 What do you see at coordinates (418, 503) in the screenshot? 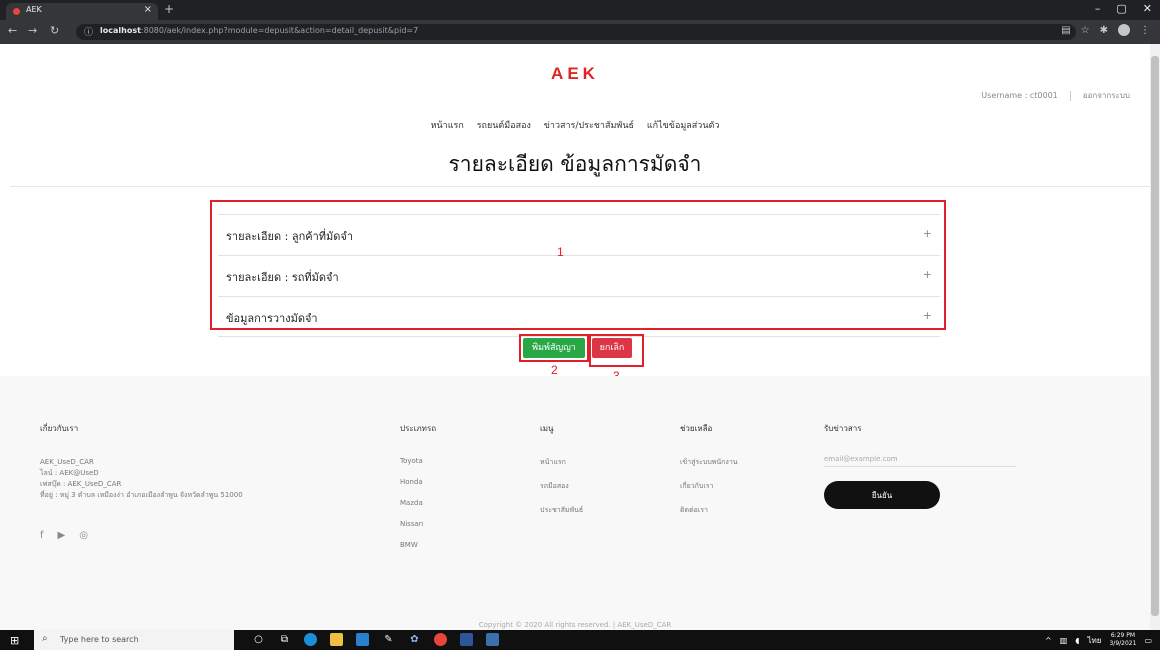
I see `footer-link: Mazda` at bounding box center [418, 503].